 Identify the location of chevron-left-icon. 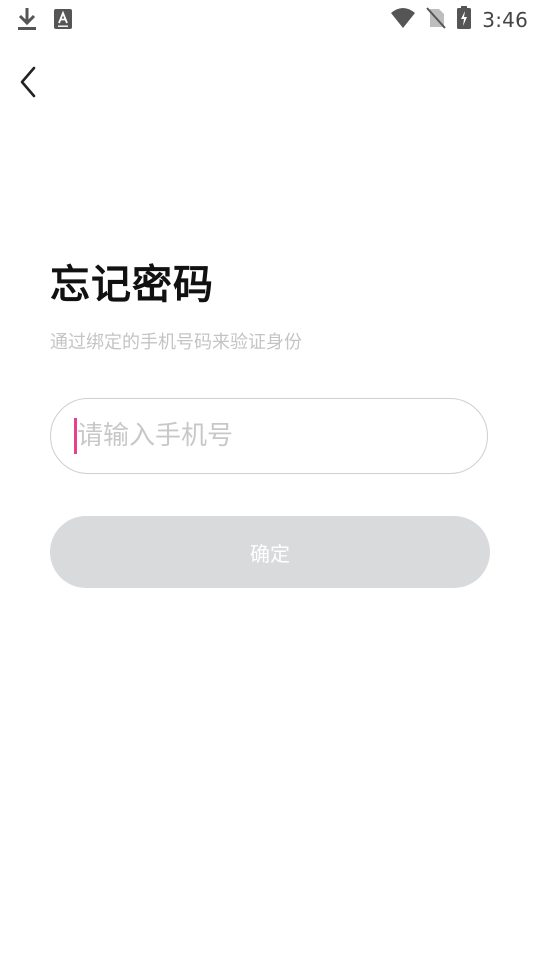
(28, 84).